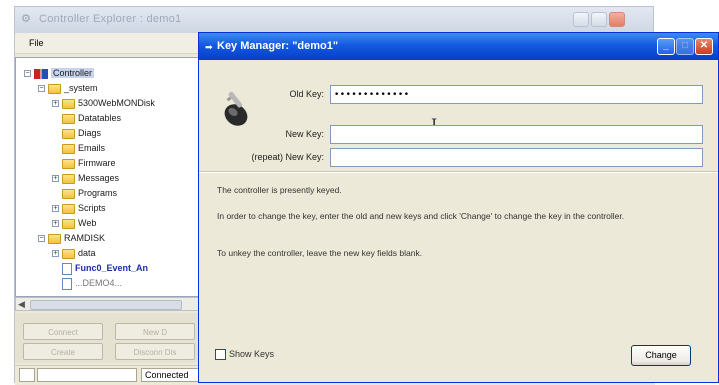 This screenshot has height=385, width=719. What do you see at coordinates (581, 19) in the screenshot?
I see `minimize-button` at bounding box center [581, 19].